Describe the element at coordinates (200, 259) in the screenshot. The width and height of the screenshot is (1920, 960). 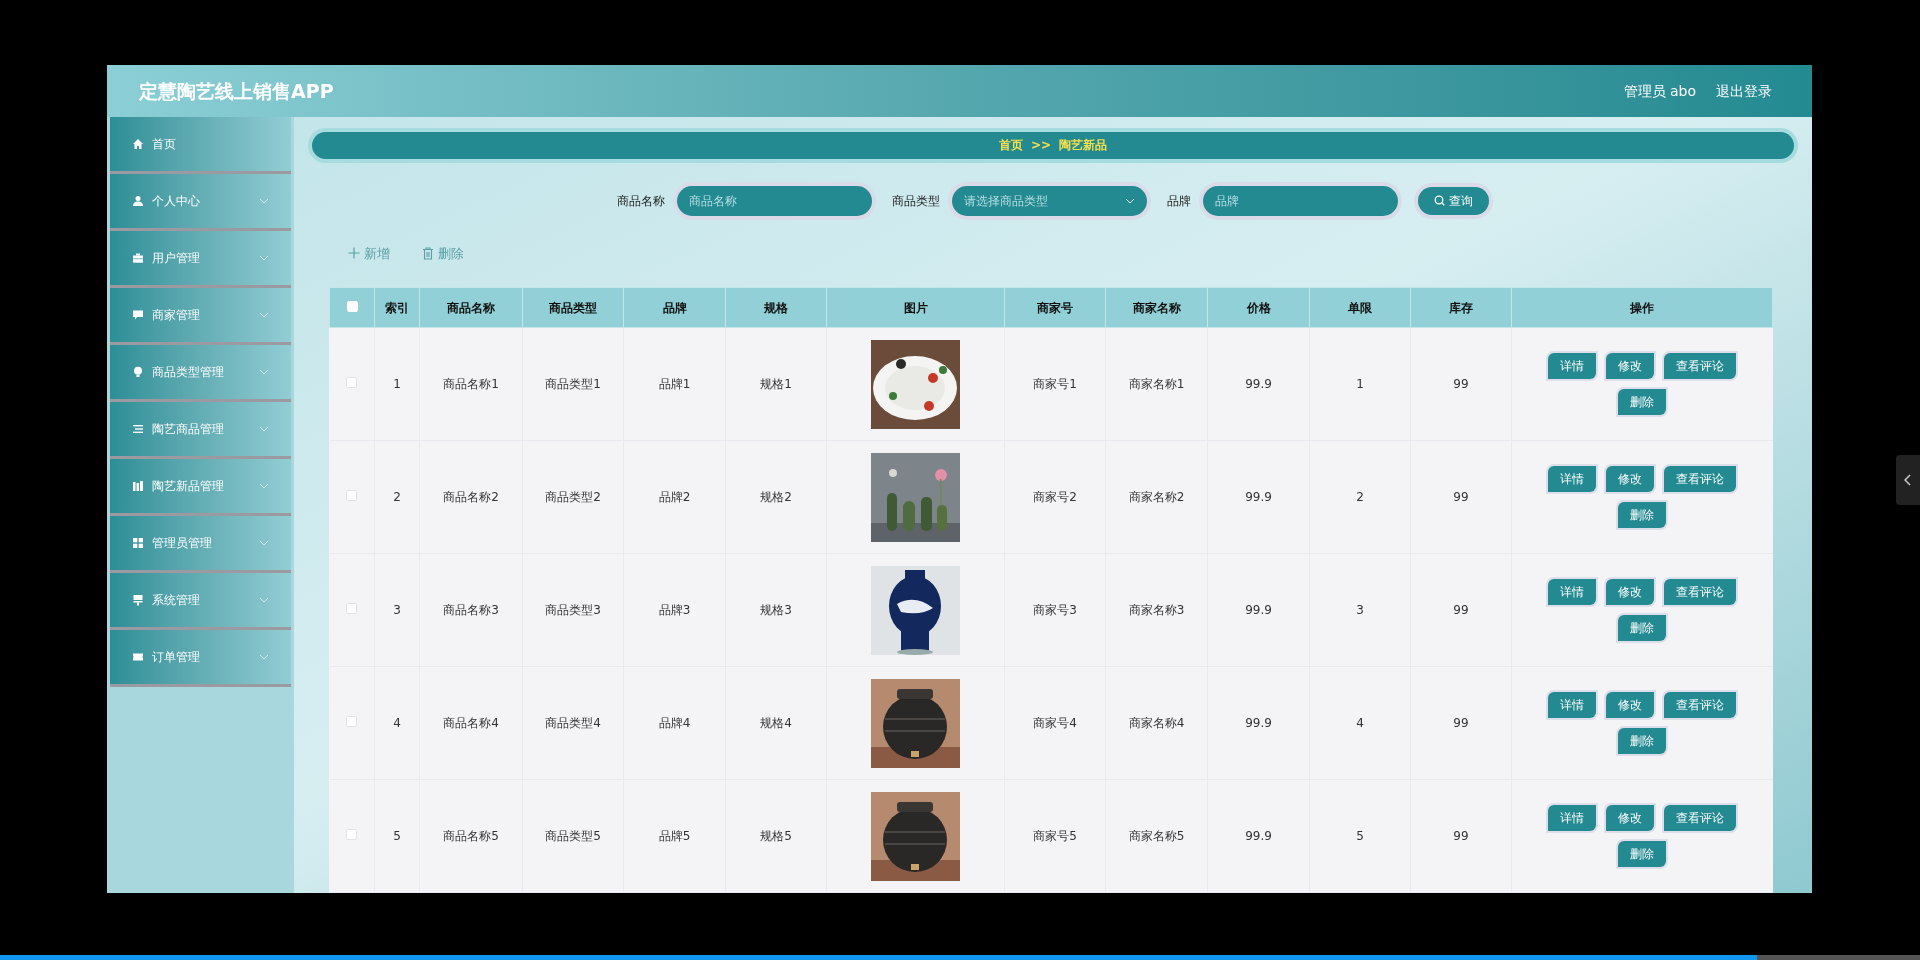
I see `sidebar-item: 用户管理` at that location.